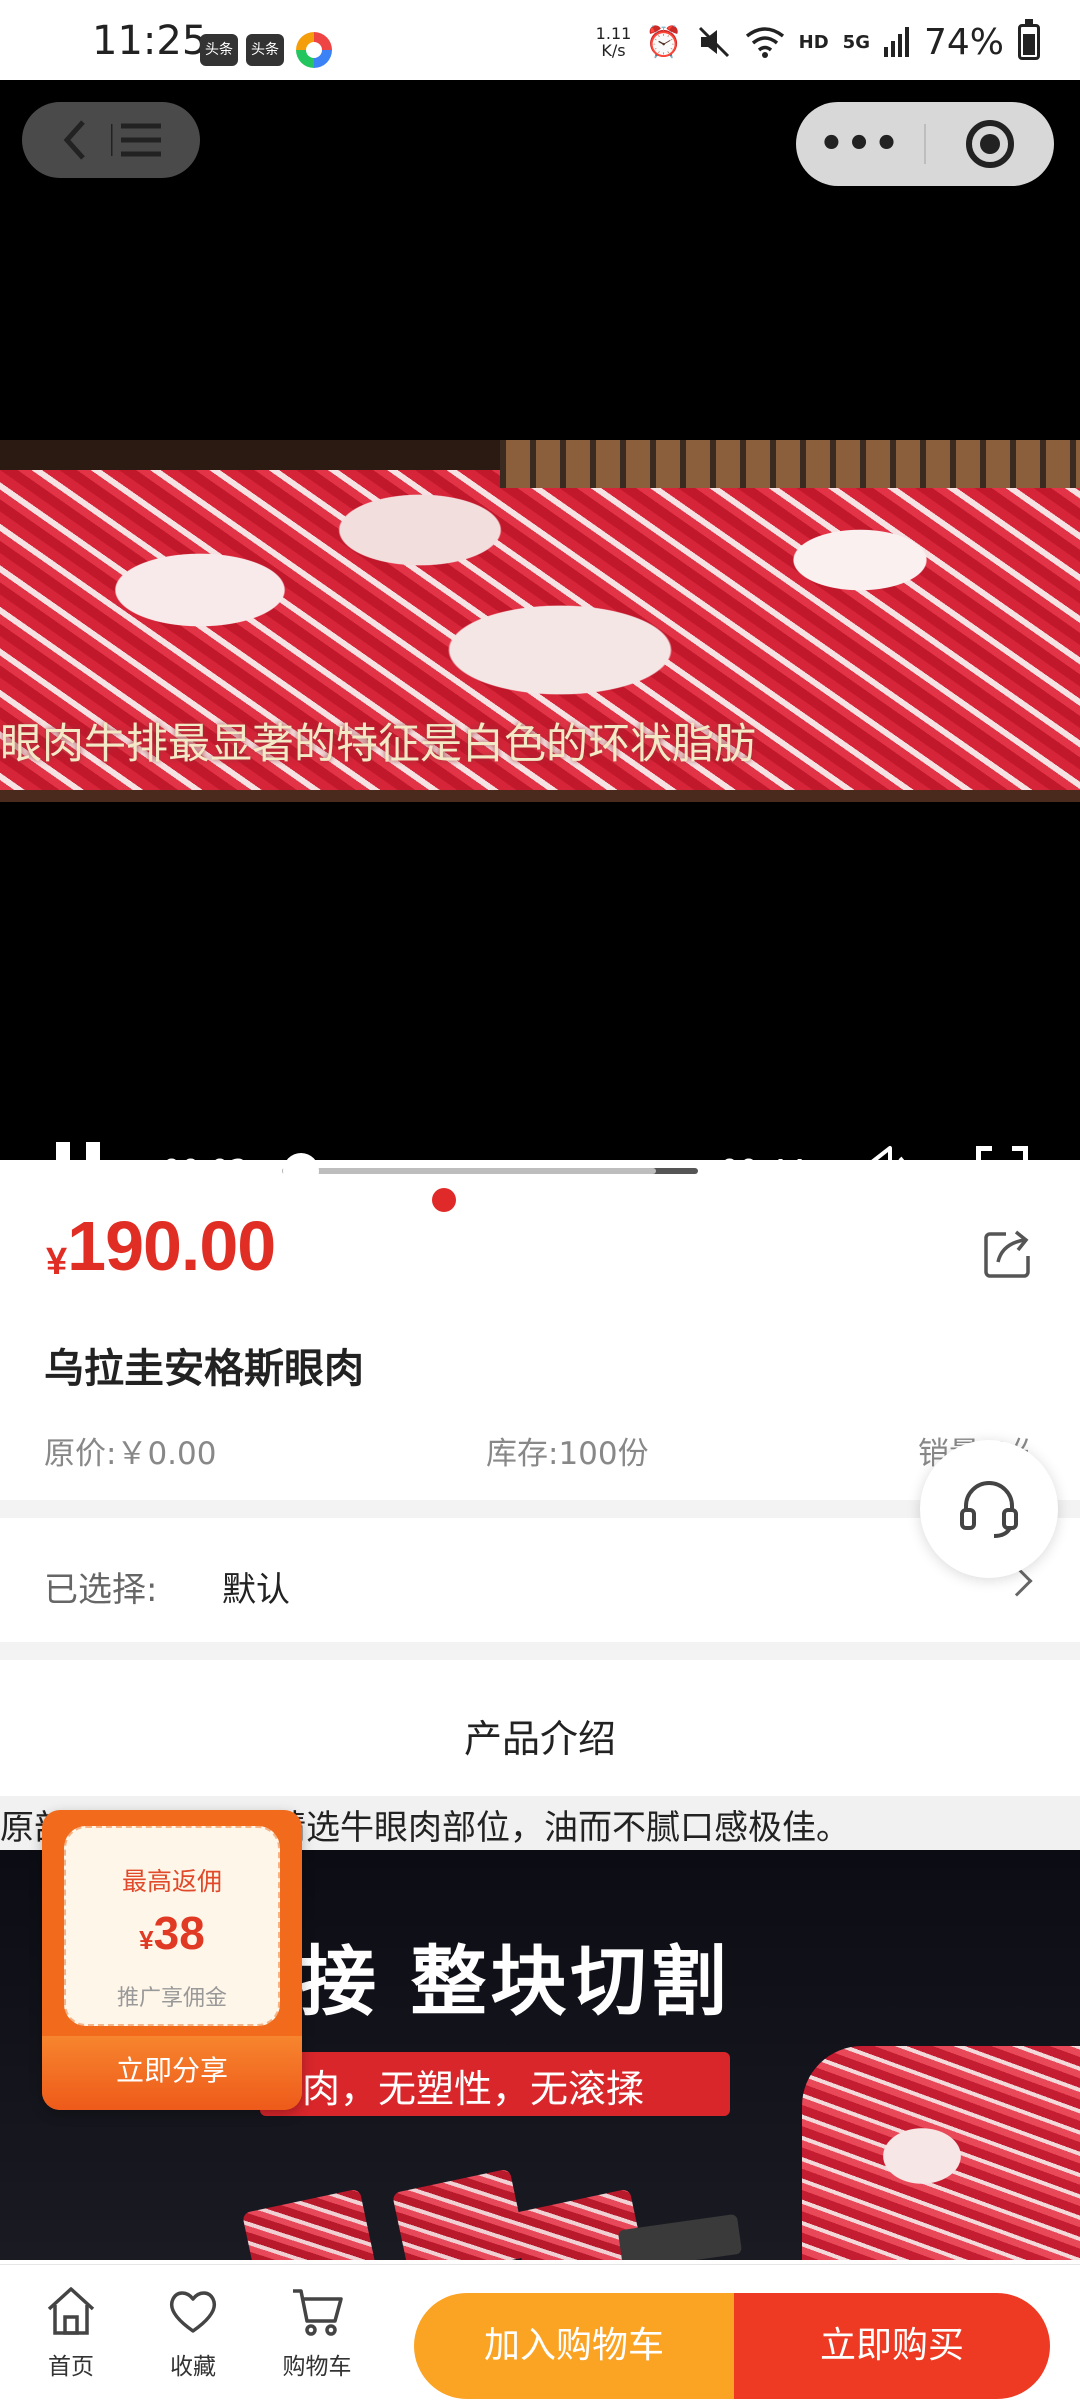  Describe the element at coordinates (764, 42) in the screenshot. I see `wifi-icon` at that location.